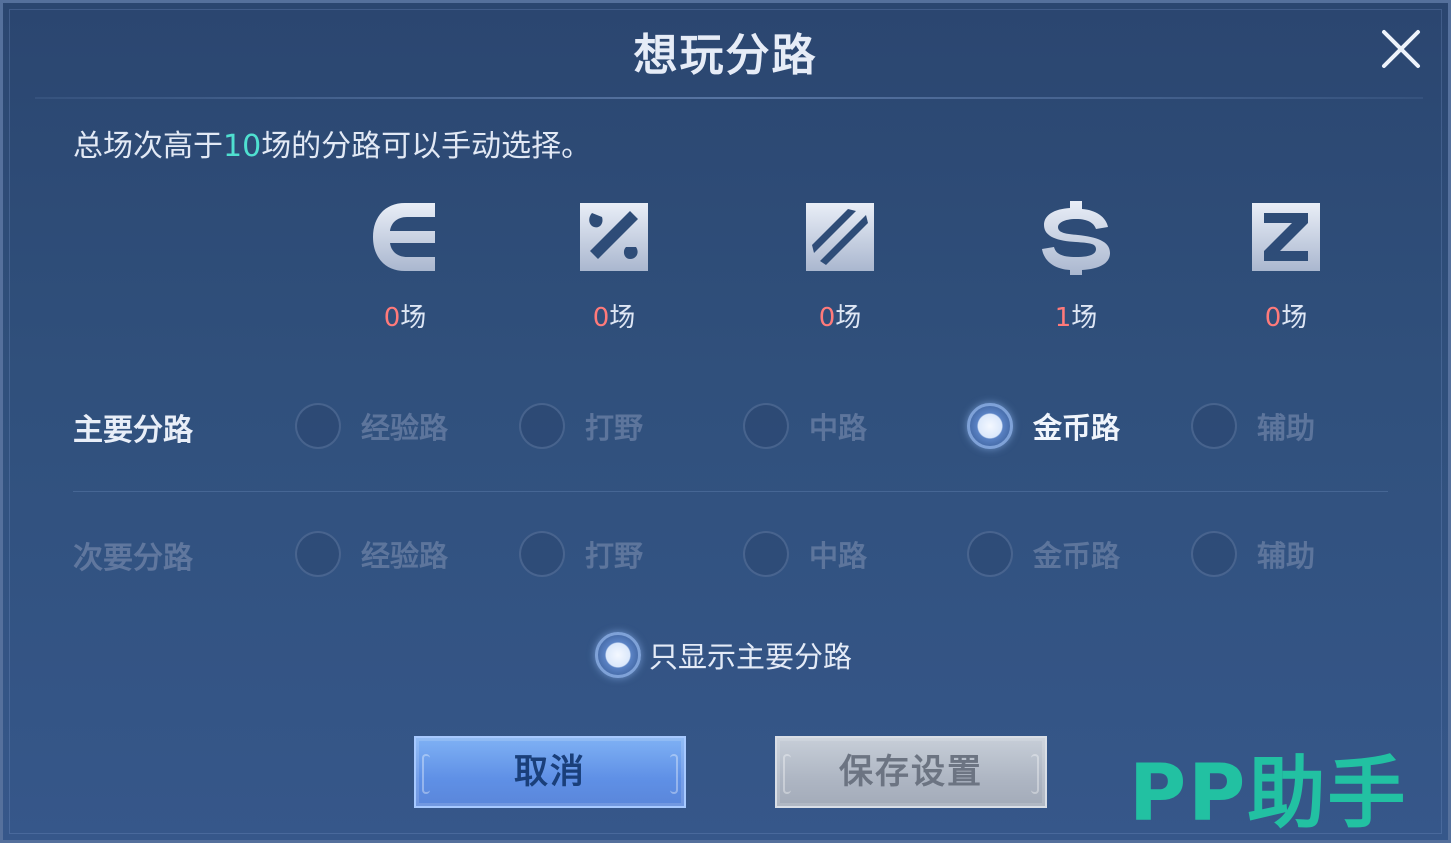  I want to click on lane-count-clash: 0场, so click(405, 315).